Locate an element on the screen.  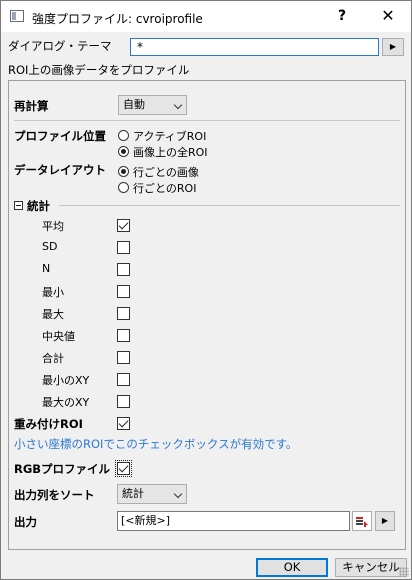
radio-active-roi-label: アクティブROI is located at coordinates (169, 136).